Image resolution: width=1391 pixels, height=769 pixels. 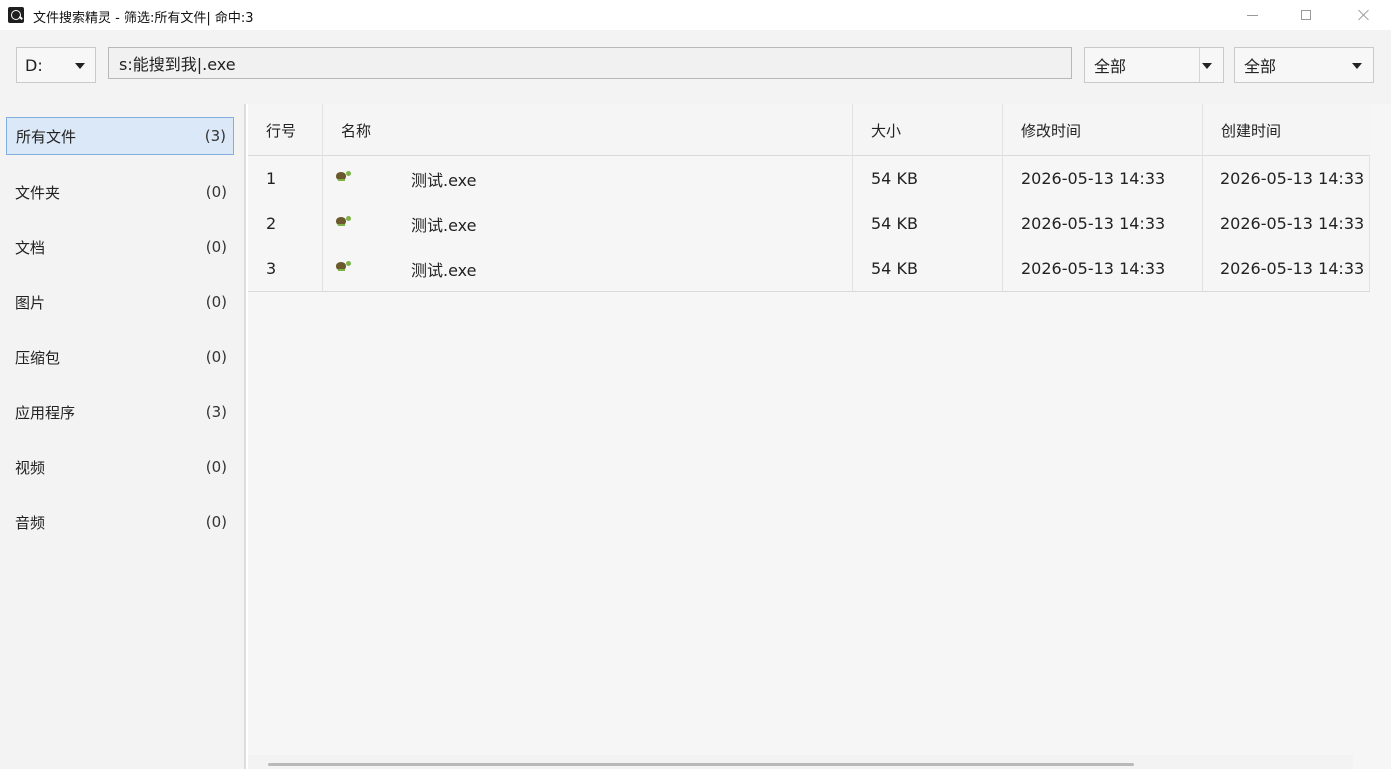 I want to click on close-button, so click(x=1364, y=15).